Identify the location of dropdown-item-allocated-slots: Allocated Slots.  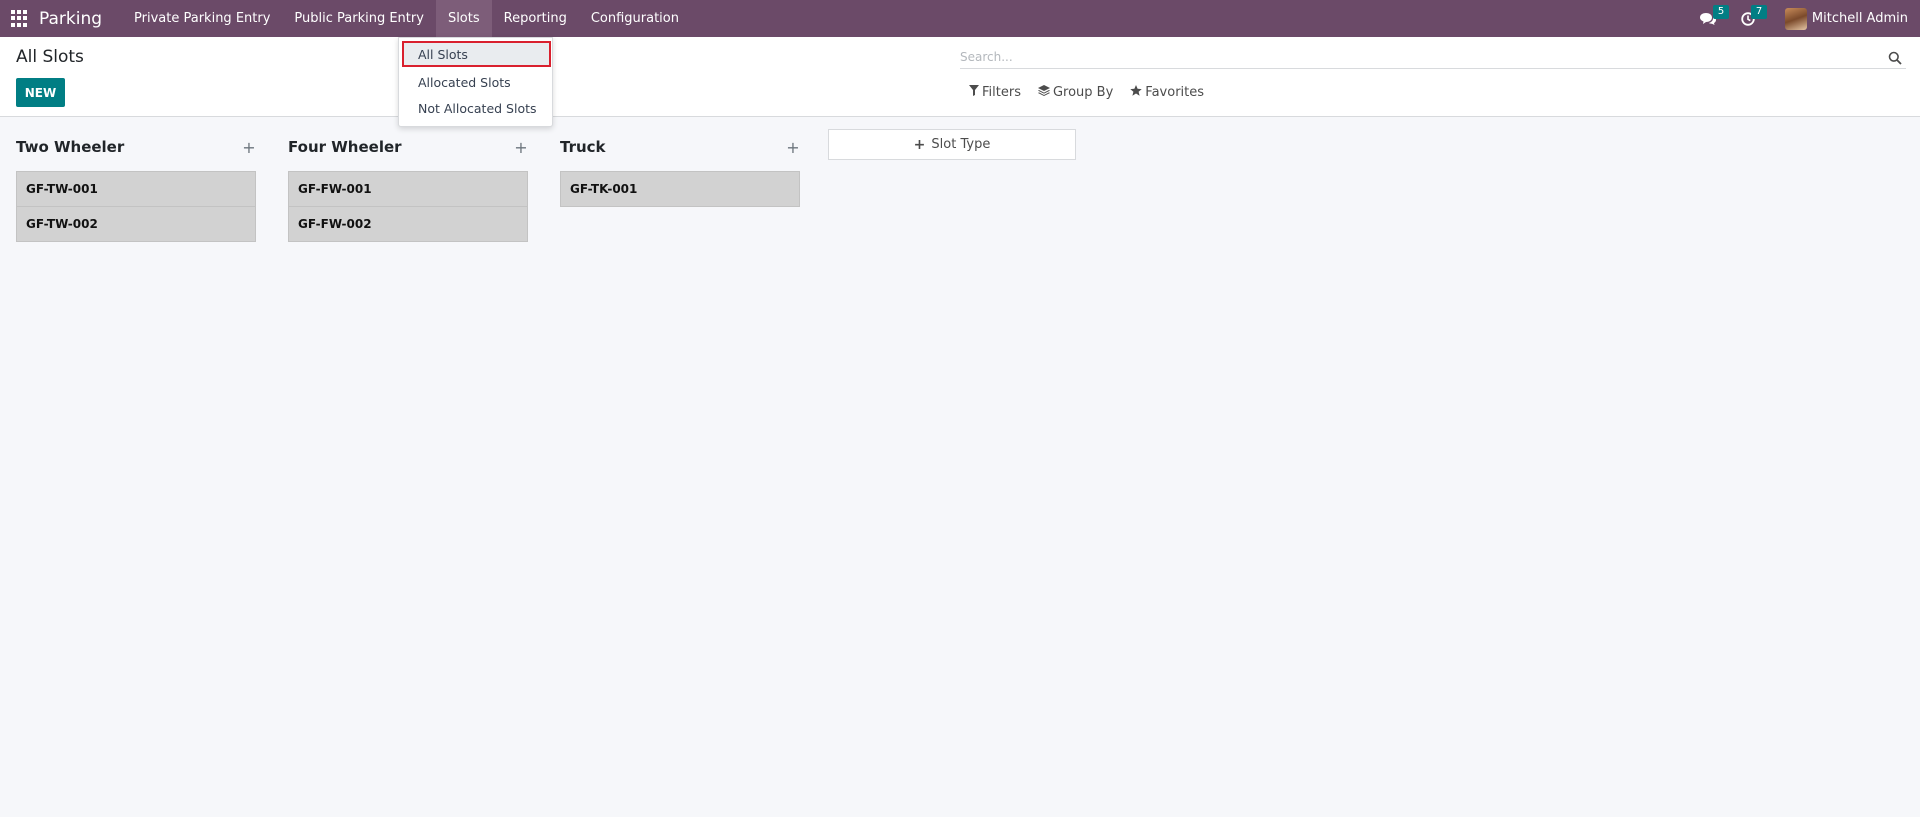
(476, 82).